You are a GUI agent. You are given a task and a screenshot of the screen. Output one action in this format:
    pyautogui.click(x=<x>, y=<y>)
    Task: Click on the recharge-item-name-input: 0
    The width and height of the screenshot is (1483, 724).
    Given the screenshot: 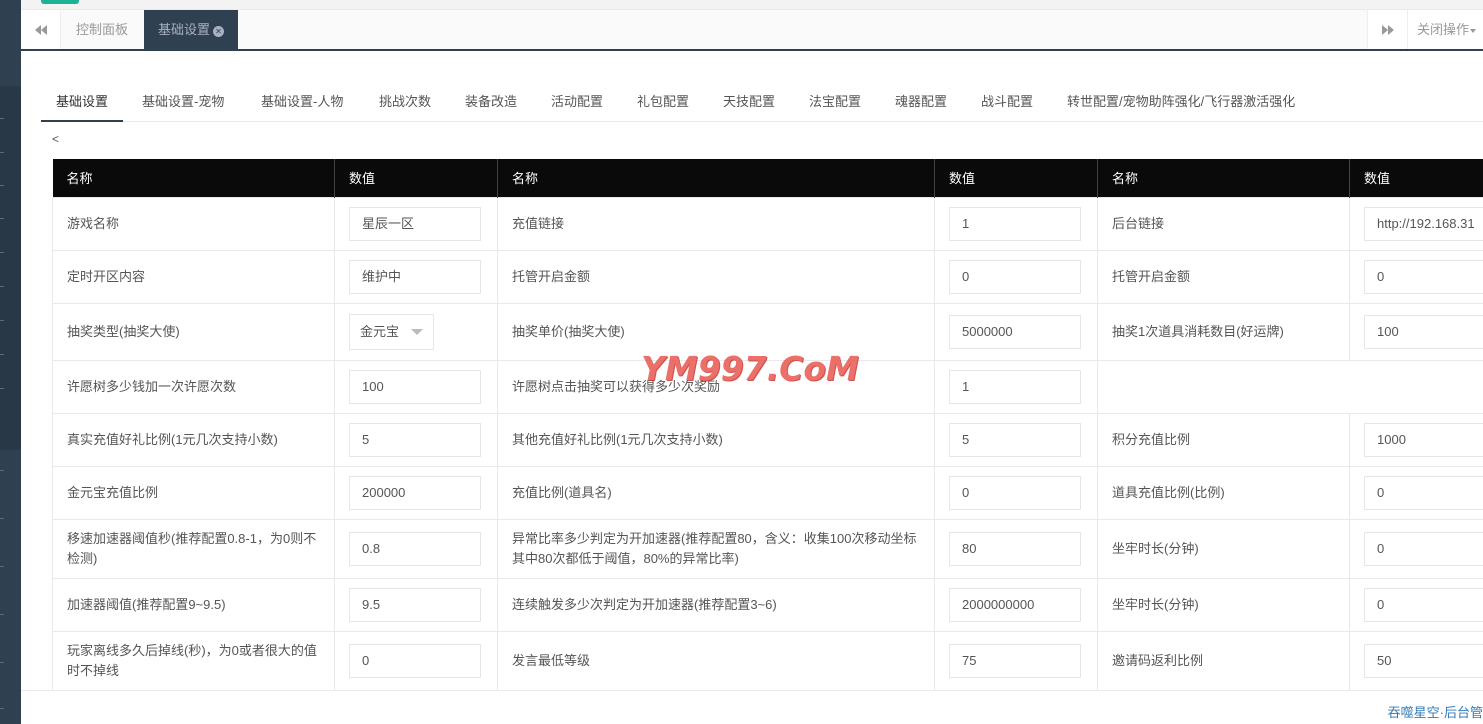 What is the action you would take?
    pyautogui.click(x=1015, y=492)
    